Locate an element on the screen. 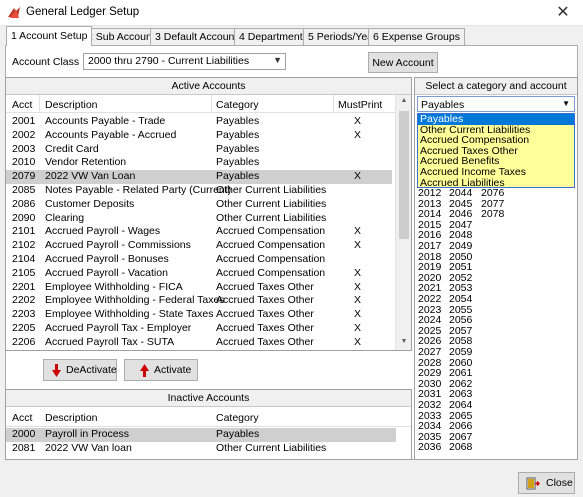 The height and width of the screenshot is (497, 583). app-icon is located at coordinates (14, 12).